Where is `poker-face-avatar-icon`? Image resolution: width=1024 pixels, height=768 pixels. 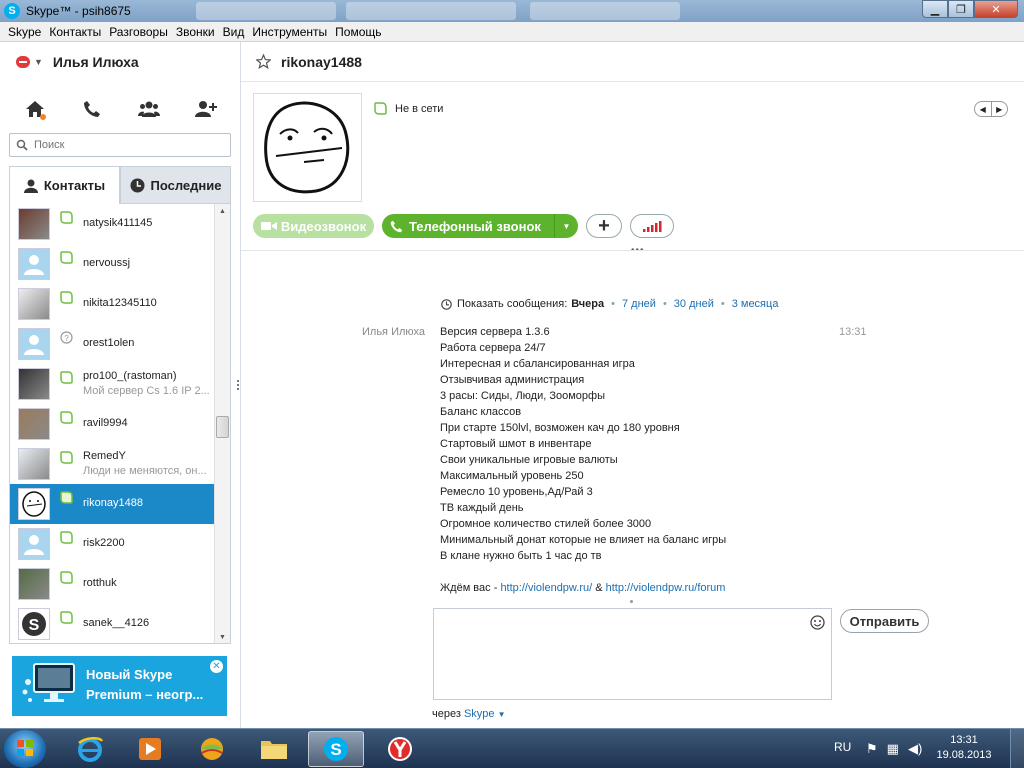
poker-face-avatar-icon is located at coordinates (307, 147).